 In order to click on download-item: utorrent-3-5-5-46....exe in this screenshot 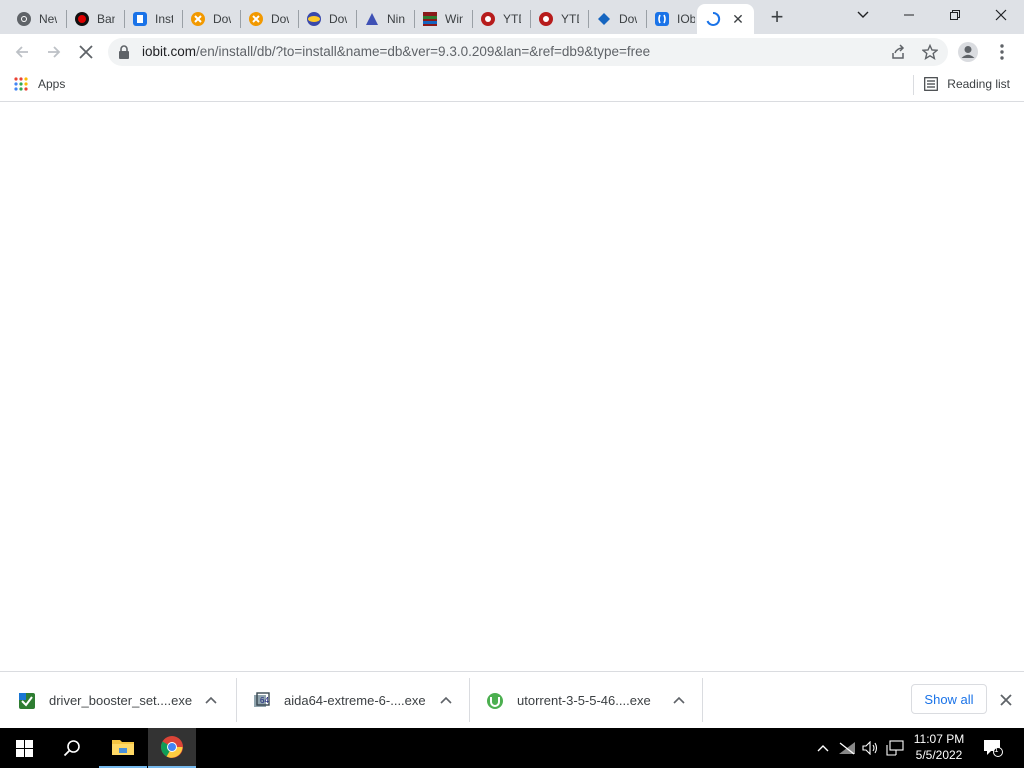, I will do `click(584, 700)`.